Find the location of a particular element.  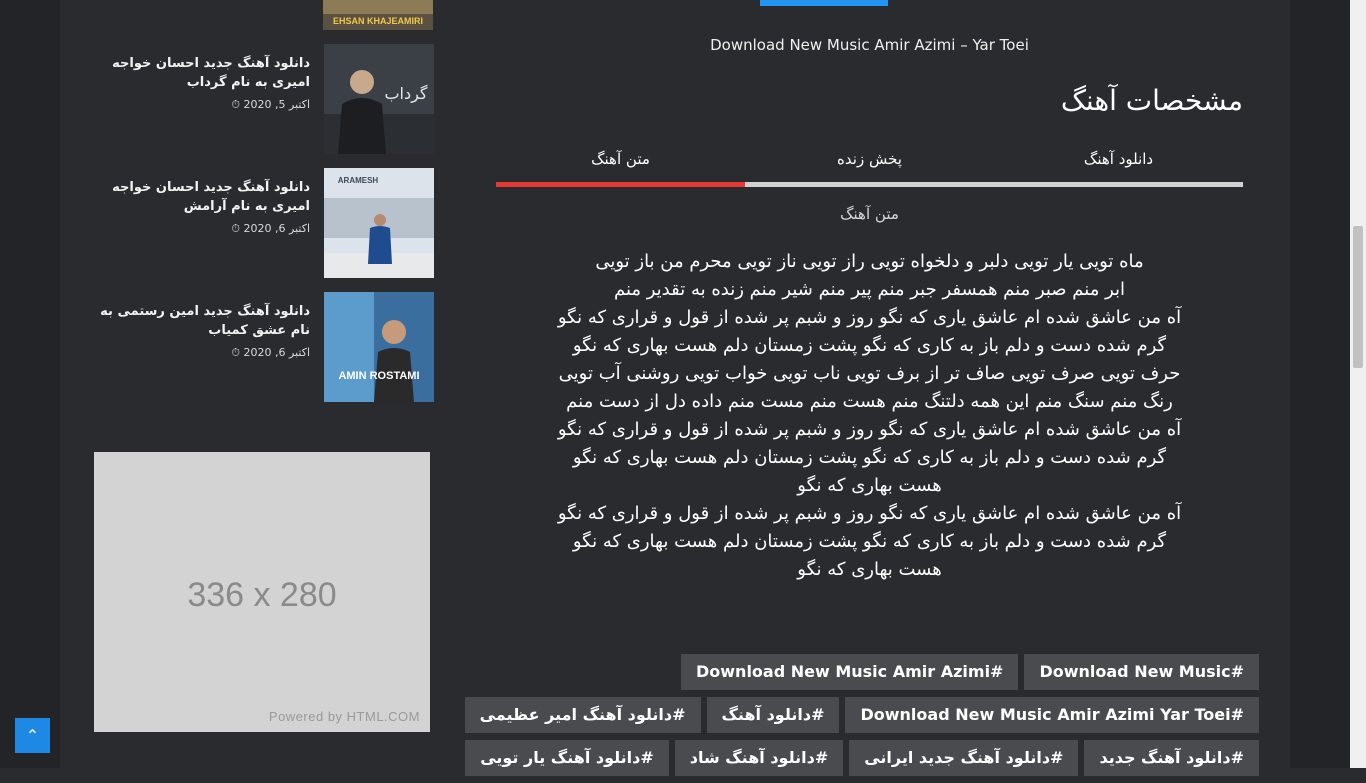

svg-text: ARAMESH is located at coordinates (358, 180).